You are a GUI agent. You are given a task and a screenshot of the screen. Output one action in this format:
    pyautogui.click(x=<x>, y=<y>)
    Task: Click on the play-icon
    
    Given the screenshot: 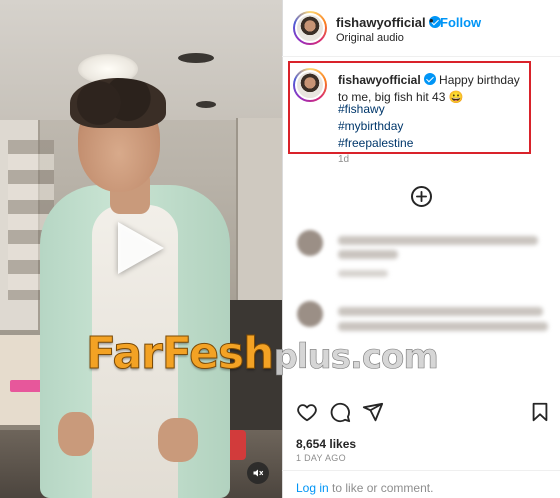 What is the action you would take?
    pyautogui.click(x=141, y=248)
    